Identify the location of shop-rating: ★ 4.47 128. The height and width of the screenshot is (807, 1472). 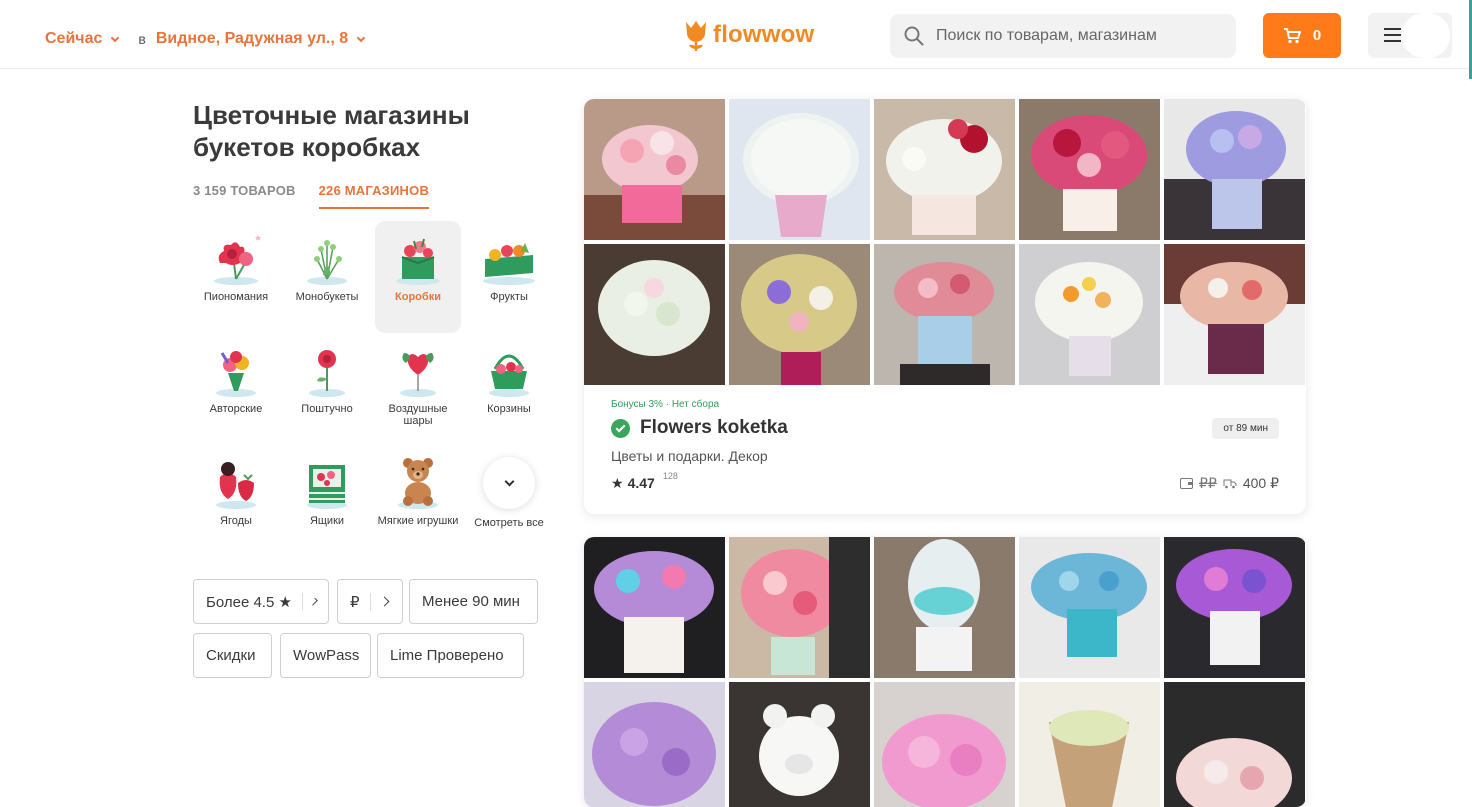
(644, 483).